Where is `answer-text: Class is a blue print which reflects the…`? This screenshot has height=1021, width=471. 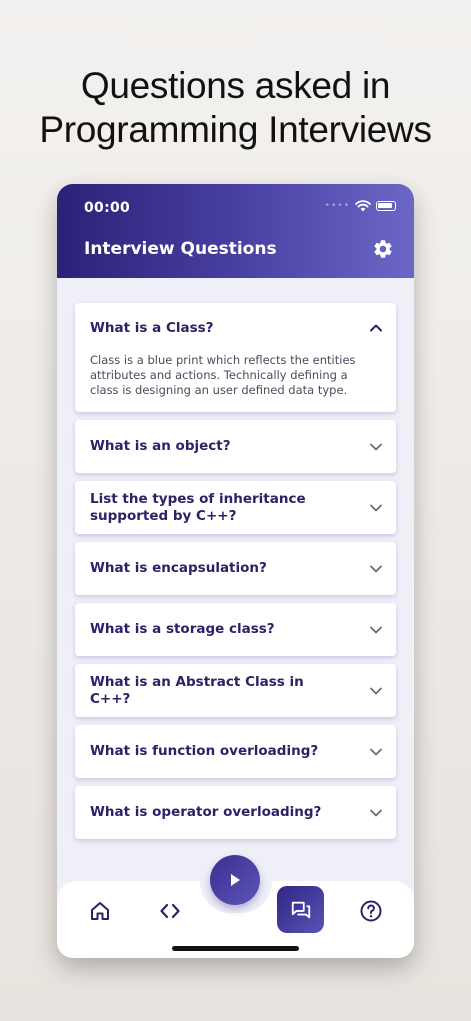 answer-text: Class is a blue print which reflects the… is located at coordinates (223, 375).